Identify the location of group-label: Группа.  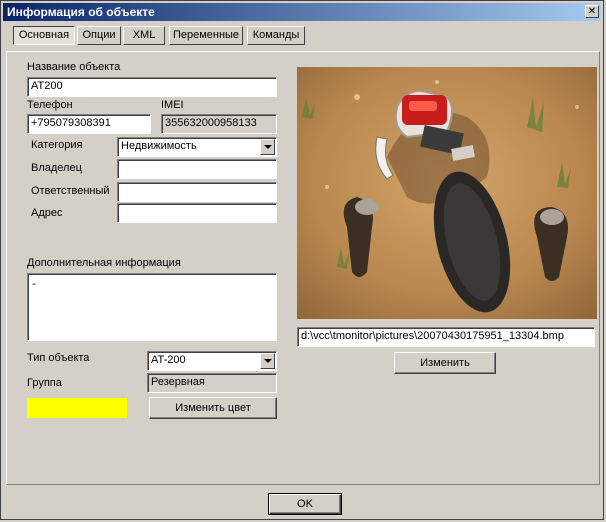
(44, 383).